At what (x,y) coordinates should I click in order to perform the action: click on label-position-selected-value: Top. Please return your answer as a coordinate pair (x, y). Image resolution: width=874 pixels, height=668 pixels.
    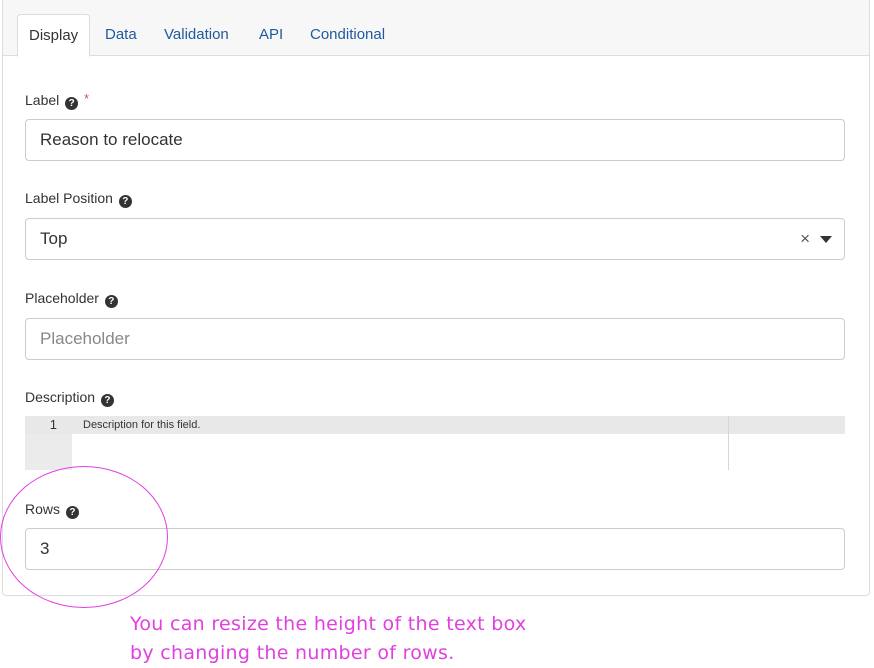
    Looking at the image, I should click on (54, 238).